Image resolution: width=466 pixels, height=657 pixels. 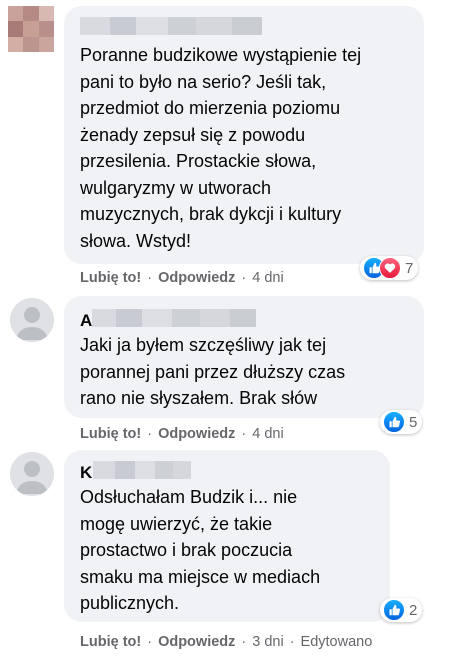 I want to click on reaction-summary: 2, so click(x=401, y=610).